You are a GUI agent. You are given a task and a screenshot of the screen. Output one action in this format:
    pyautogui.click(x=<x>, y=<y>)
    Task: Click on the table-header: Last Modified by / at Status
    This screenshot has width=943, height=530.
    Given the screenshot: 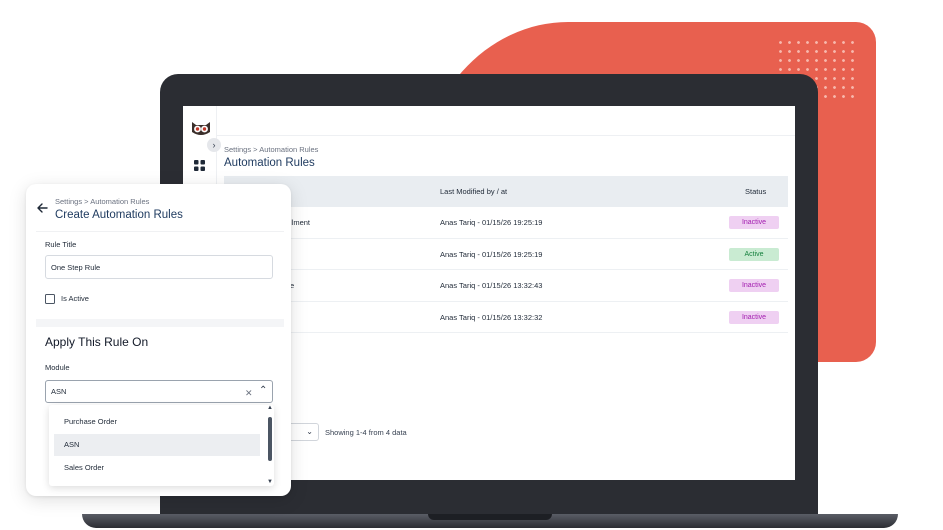 What is the action you would take?
    pyautogui.click(x=506, y=191)
    